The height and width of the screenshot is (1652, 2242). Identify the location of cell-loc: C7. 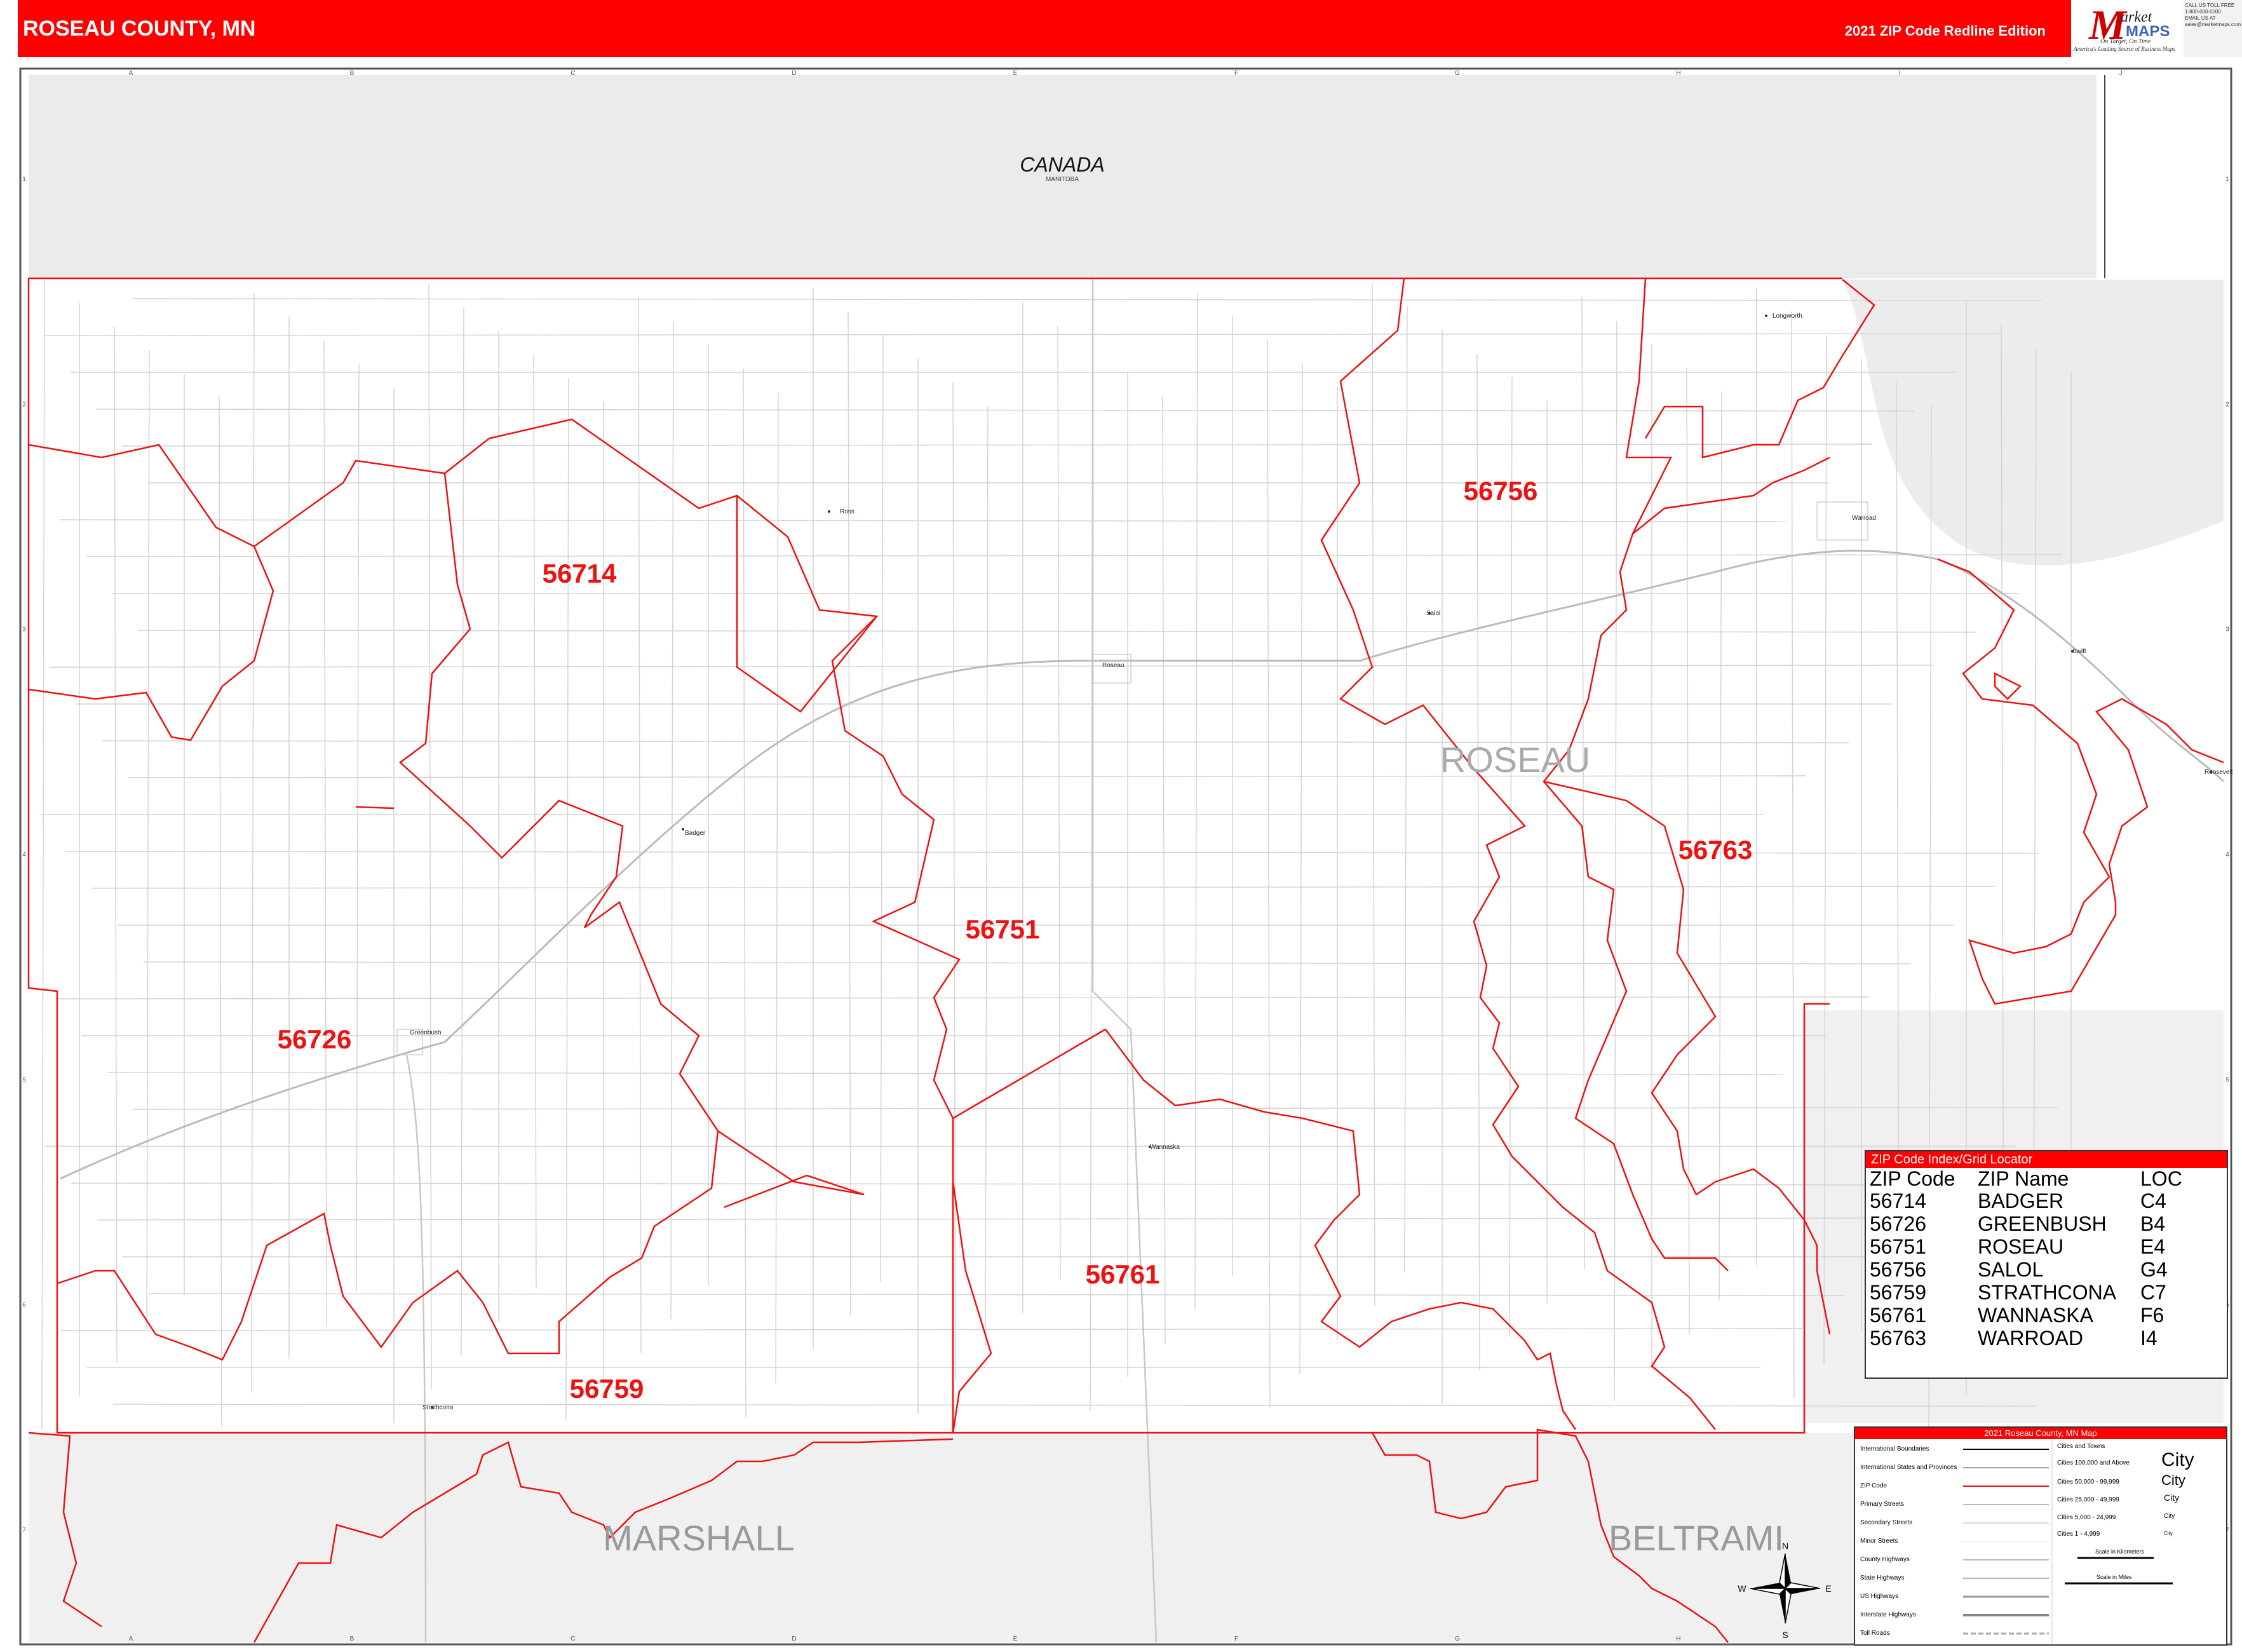
(2153, 1292).